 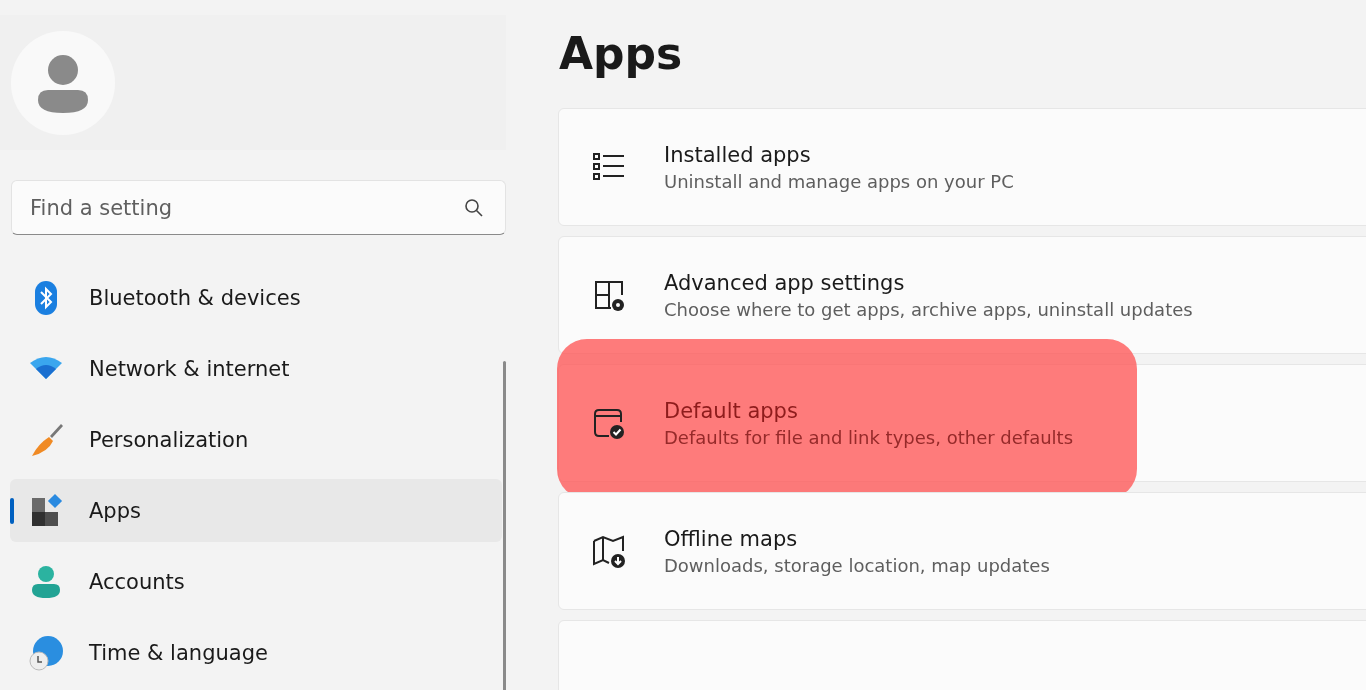 What do you see at coordinates (474, 208) in the screenshot?
I see `search-icon` at bounding box center [474, 208].